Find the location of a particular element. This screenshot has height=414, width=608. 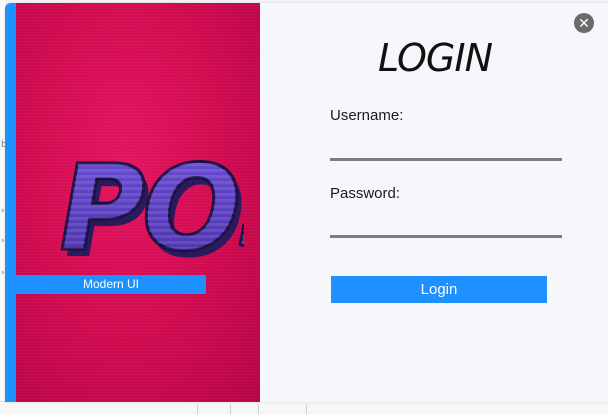

login-title: LOGIN is located at coordinates (435, 58).